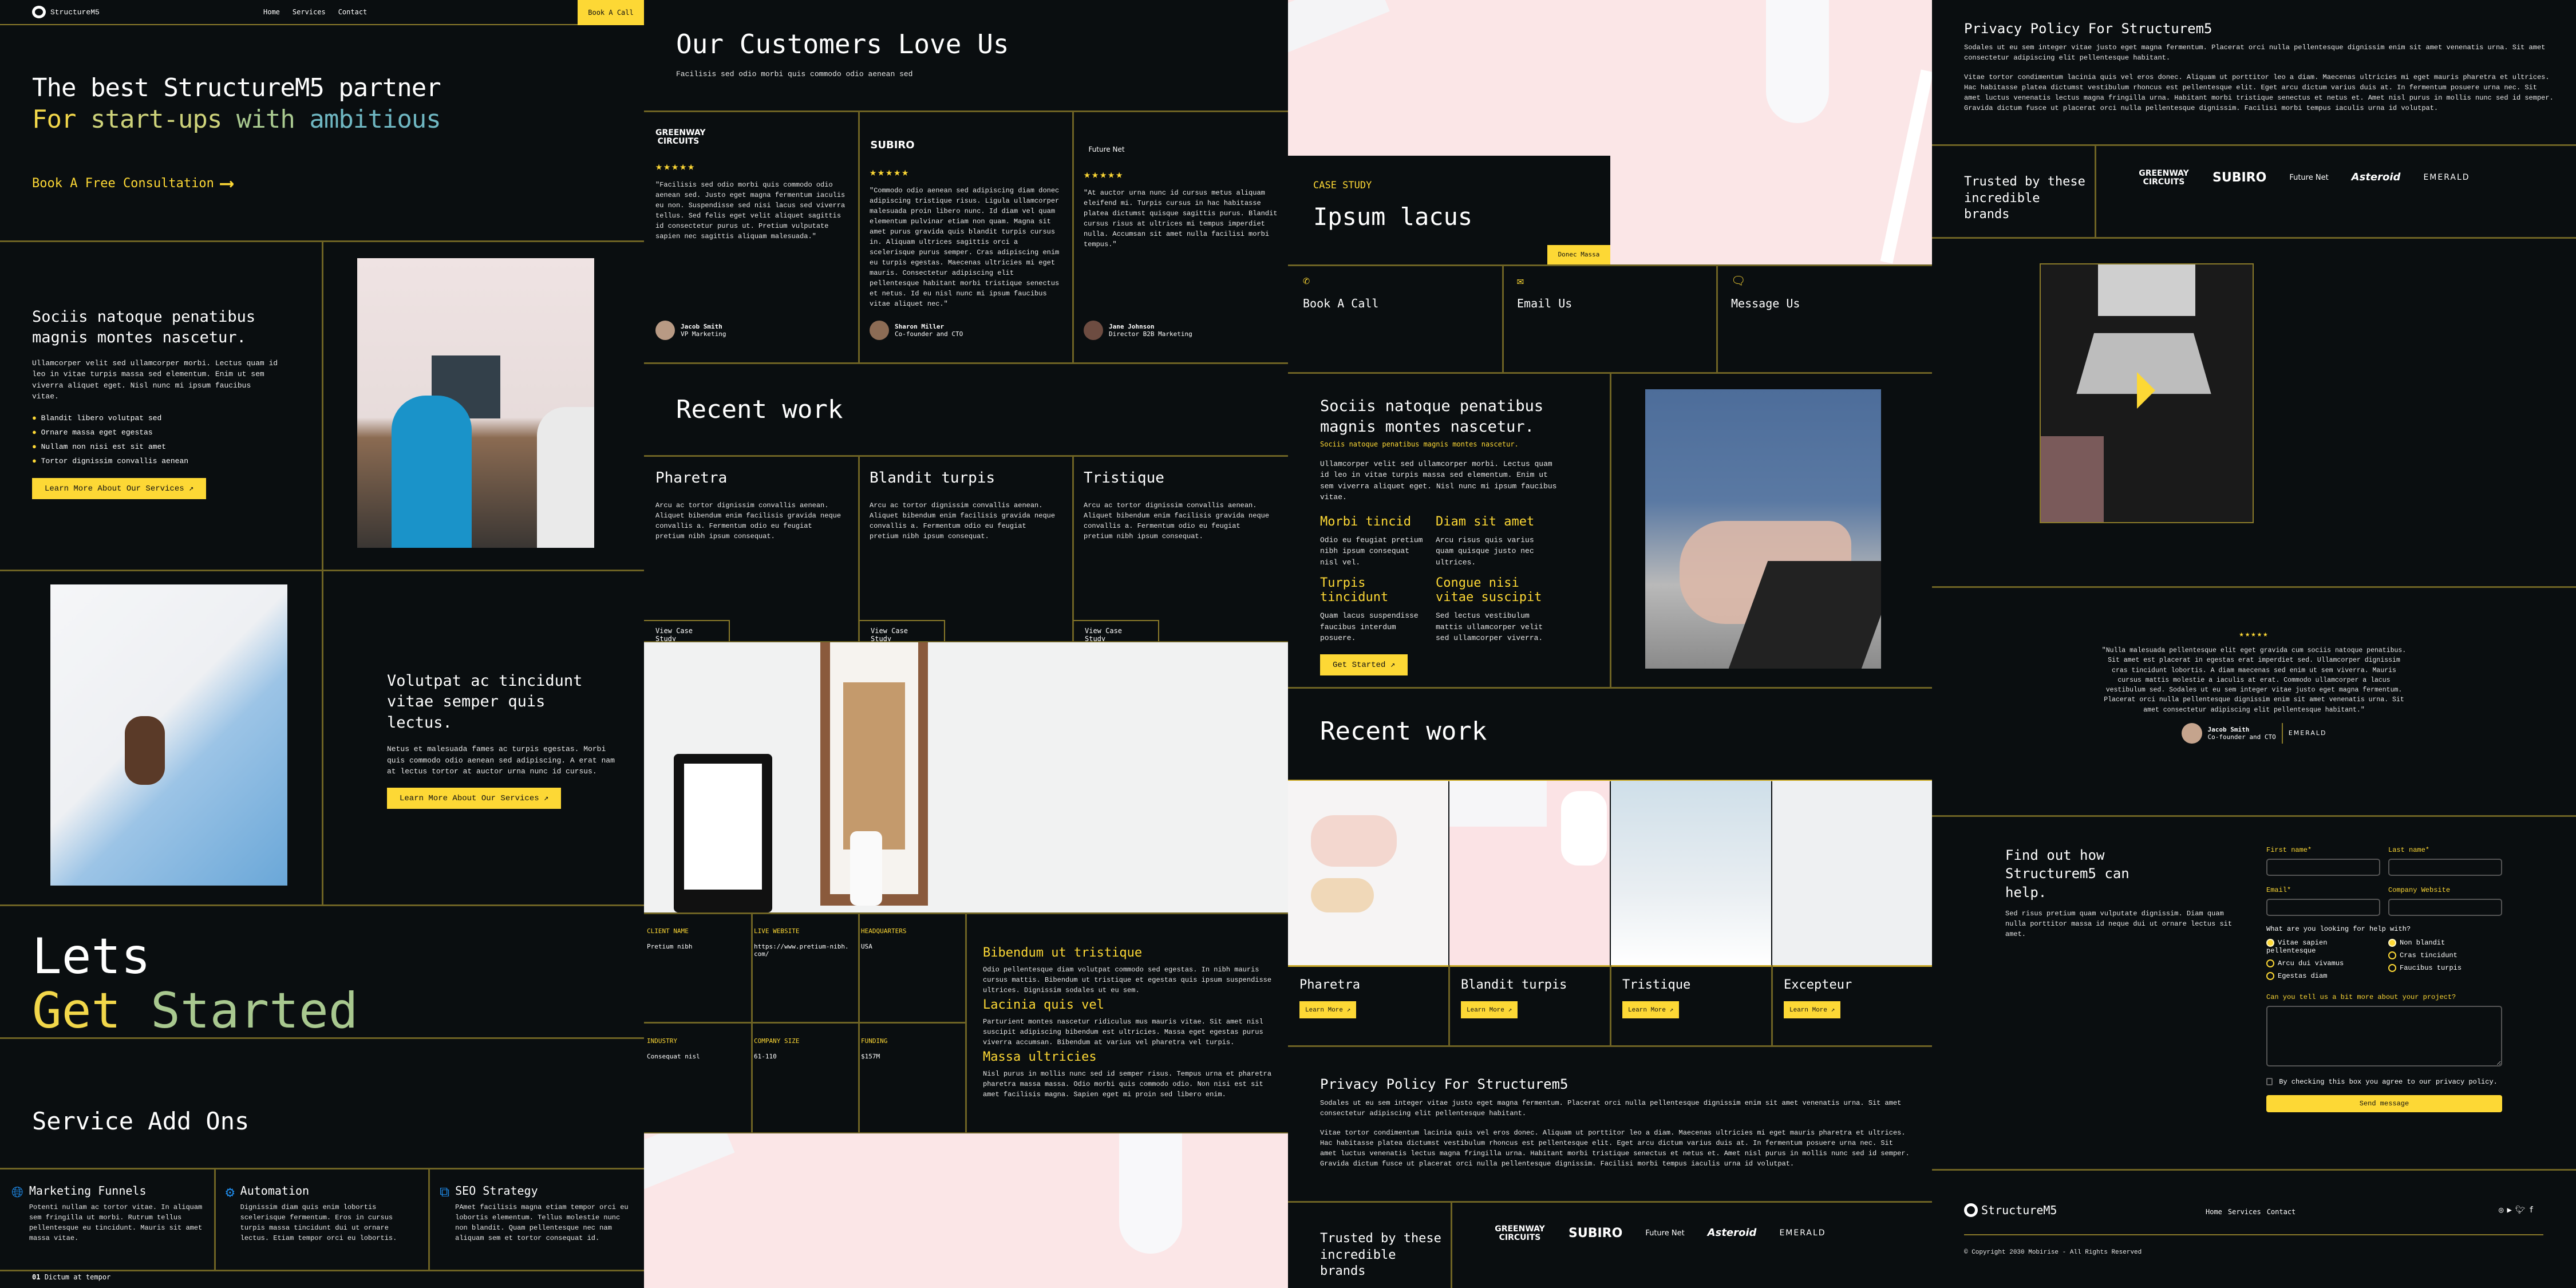 This screenshot has height=1288, width=2576. What do you see at coordinates (2392, 955) in the screenshot?
I see `radio-icon` at bounding box center [2392, 955].